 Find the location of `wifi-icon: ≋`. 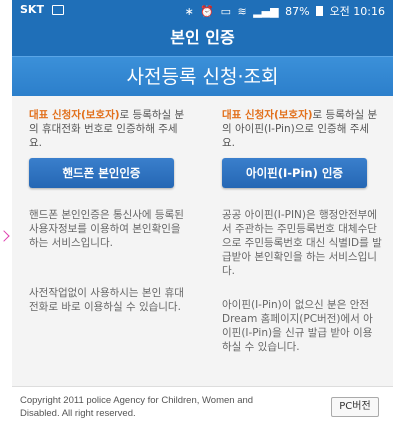

wifi-icon: ≋ is located at coordinates (242, 11).